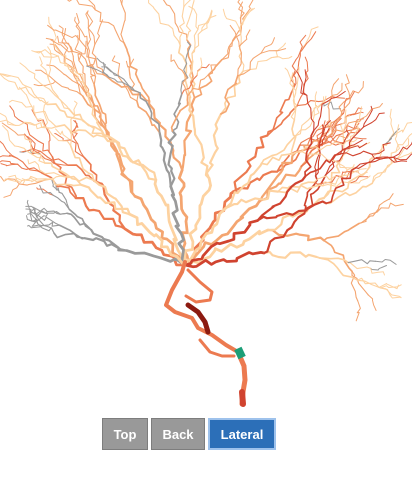 This screenshot has height=481, width=412. I want to click on view-button-group: Top Back Lateral, so click(189, 434).